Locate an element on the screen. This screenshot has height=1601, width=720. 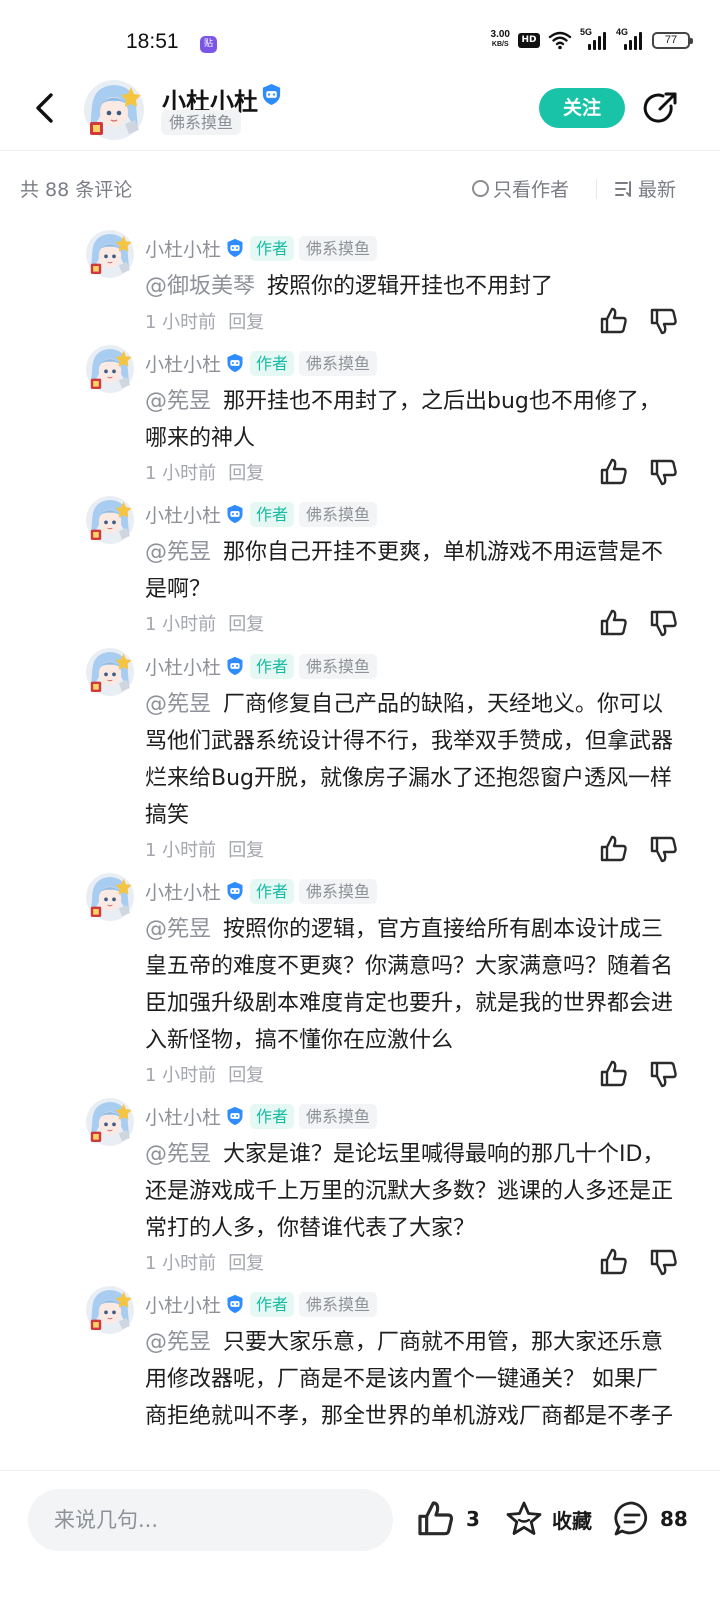
comment-text: @御坂美琴 按照你的逻辑开挂也不用封了 is located at coordinates (349, 286).